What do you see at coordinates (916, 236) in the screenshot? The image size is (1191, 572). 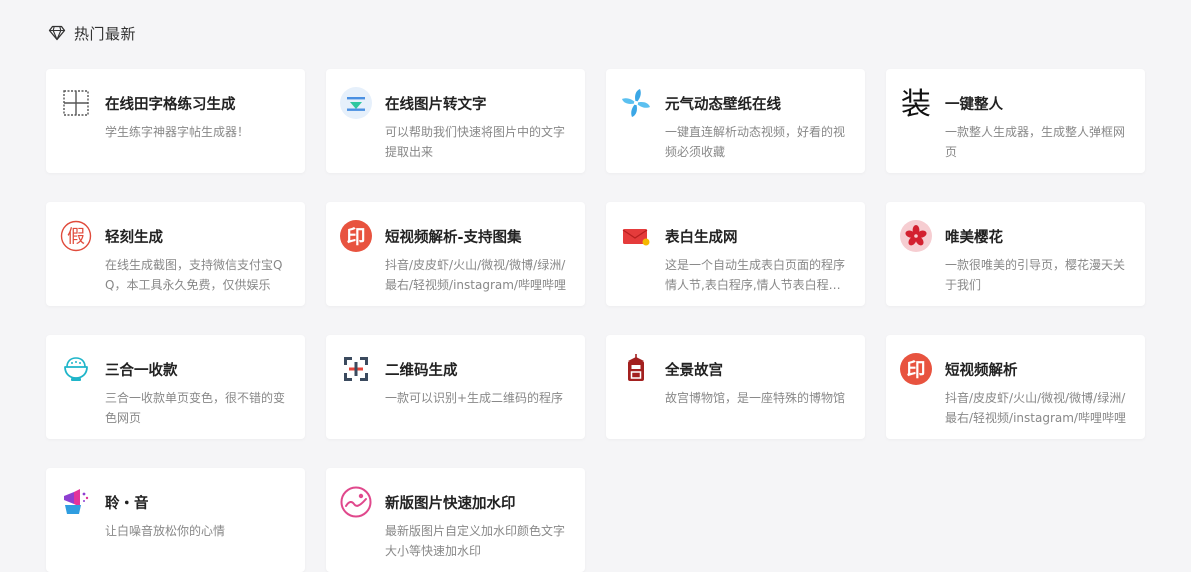 I see `sakura-icon` at bounding box center [916, 236].